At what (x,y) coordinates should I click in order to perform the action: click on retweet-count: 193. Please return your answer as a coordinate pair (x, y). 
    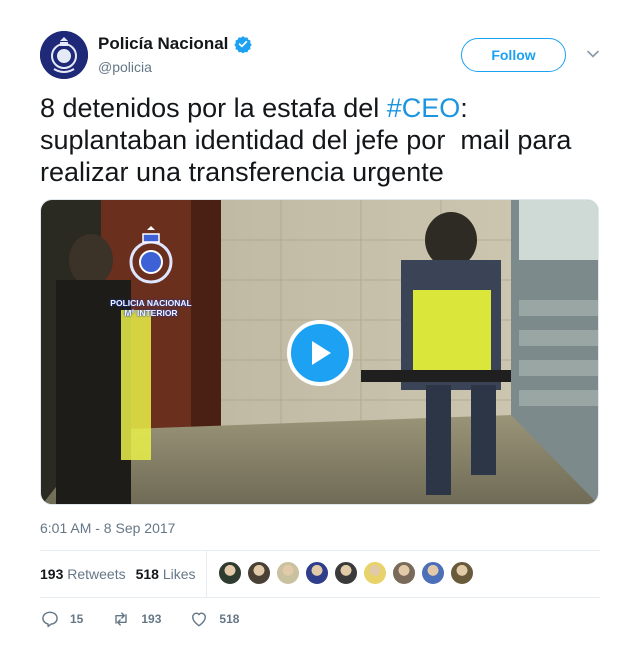
    Looking at the image, I should click on (52, 574).